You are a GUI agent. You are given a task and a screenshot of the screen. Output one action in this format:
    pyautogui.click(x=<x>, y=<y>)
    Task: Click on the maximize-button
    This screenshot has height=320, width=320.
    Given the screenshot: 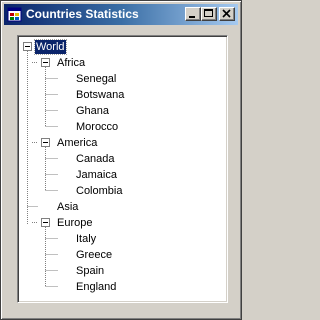 What is the action you would take?
    pyautogui.click(x=209, y=14)
    